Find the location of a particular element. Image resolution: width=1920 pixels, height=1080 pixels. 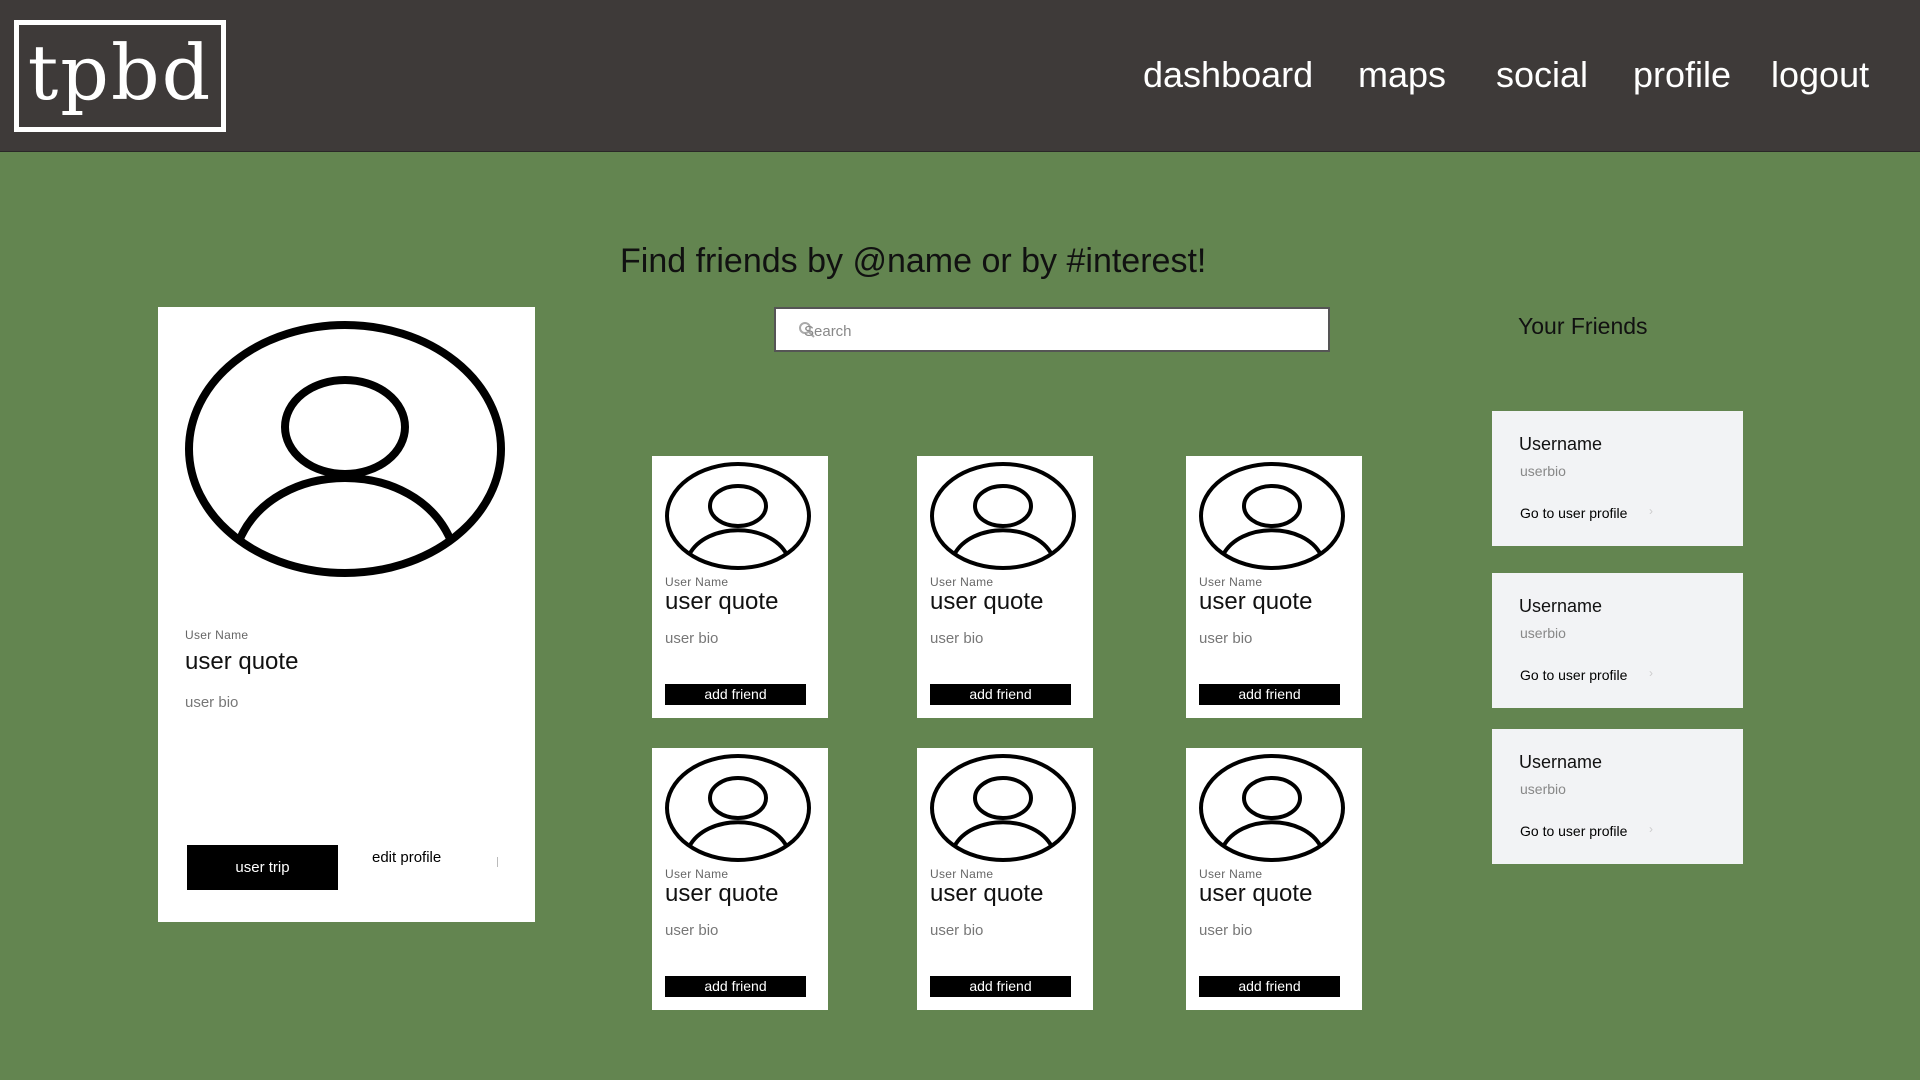

profile-user-name: User Name is located at coordinates (217, 635).